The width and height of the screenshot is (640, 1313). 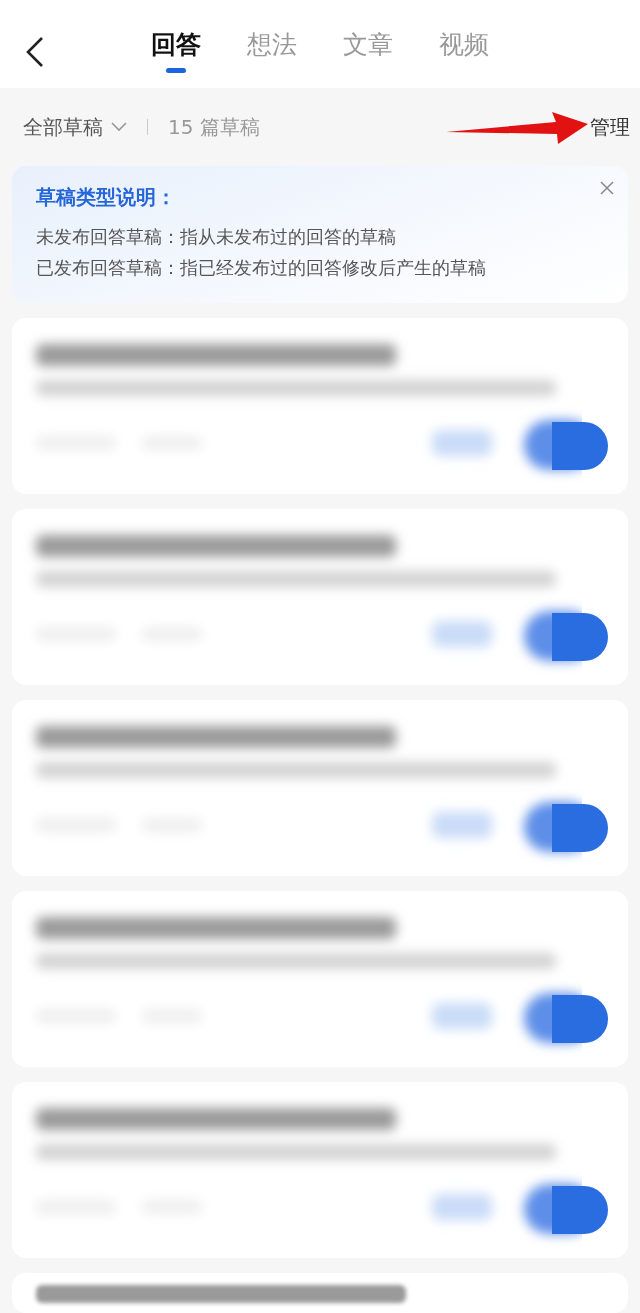 What do you see at coordinates (261, 268) in the screenshot?
I see `notice-text: 已发布回答草稿：指已经发布过的回答修改后产生的草稿` at bounding box center [261, 268].